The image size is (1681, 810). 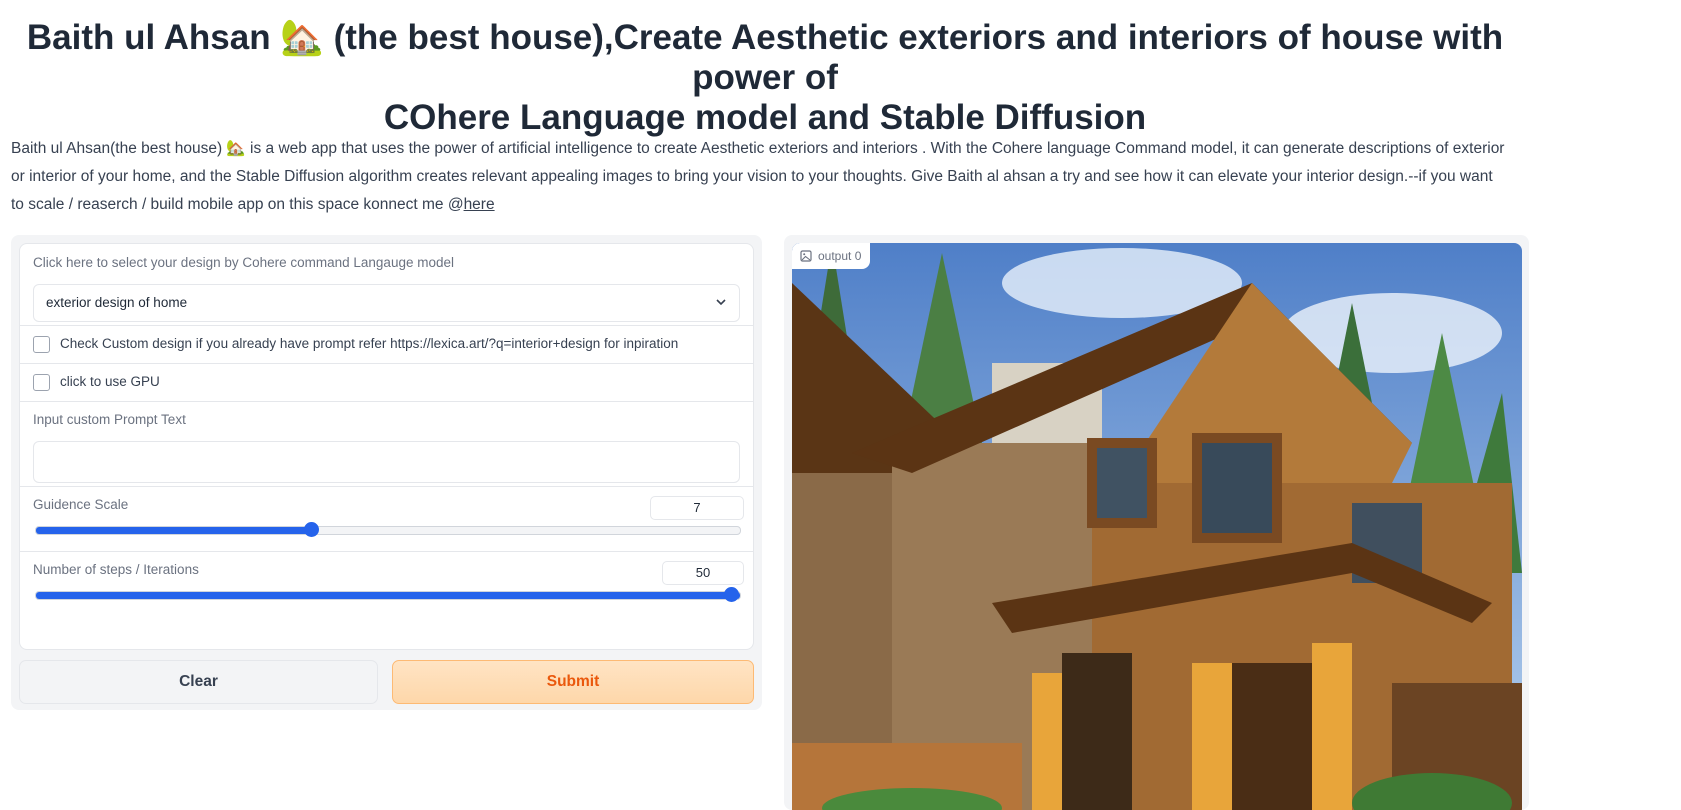 What do you see at coordinates (116, 569) in the screenshot?
I see `steps-label: Number of steps / Iterations` at bounding box center [116, 569].